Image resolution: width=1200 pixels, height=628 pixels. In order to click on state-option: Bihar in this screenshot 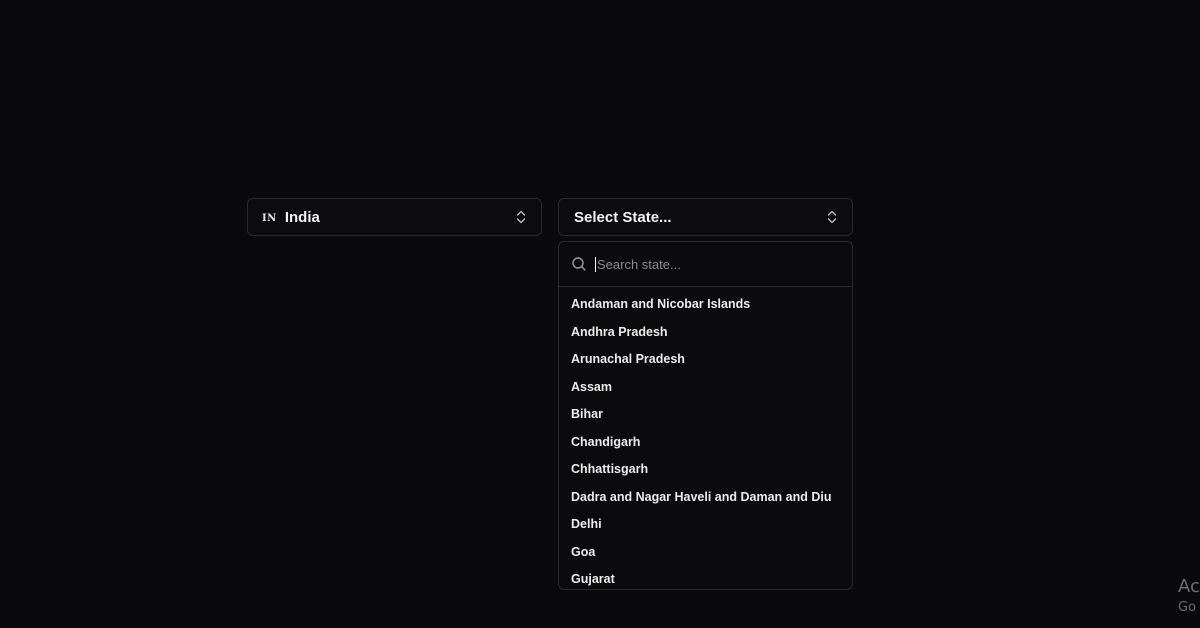, I will do `click(705, 415)`.